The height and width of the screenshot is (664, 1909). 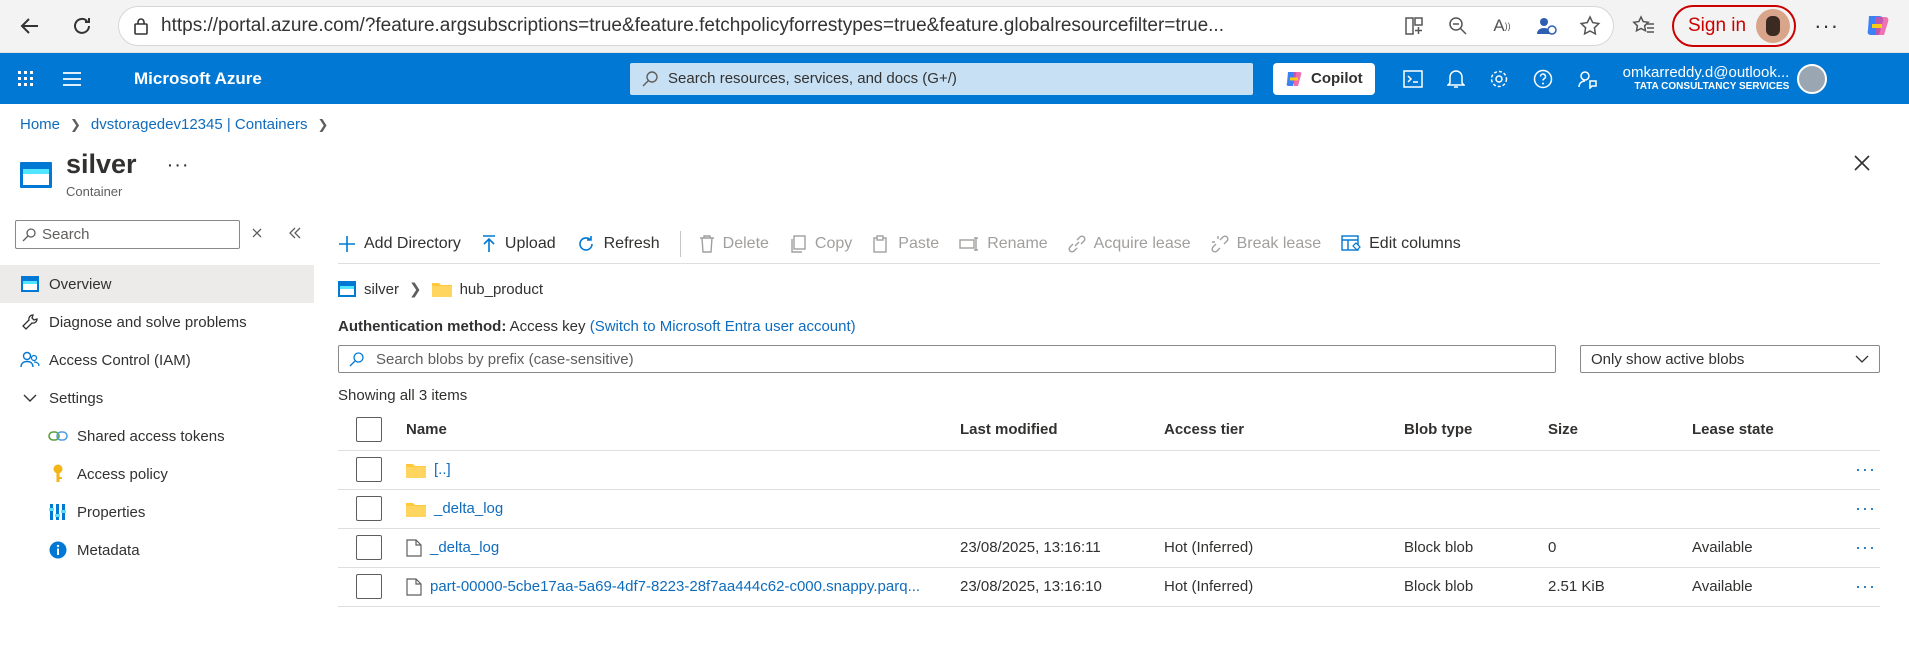 I want to click on delete-button: Delete, so click(x=734, y=244).